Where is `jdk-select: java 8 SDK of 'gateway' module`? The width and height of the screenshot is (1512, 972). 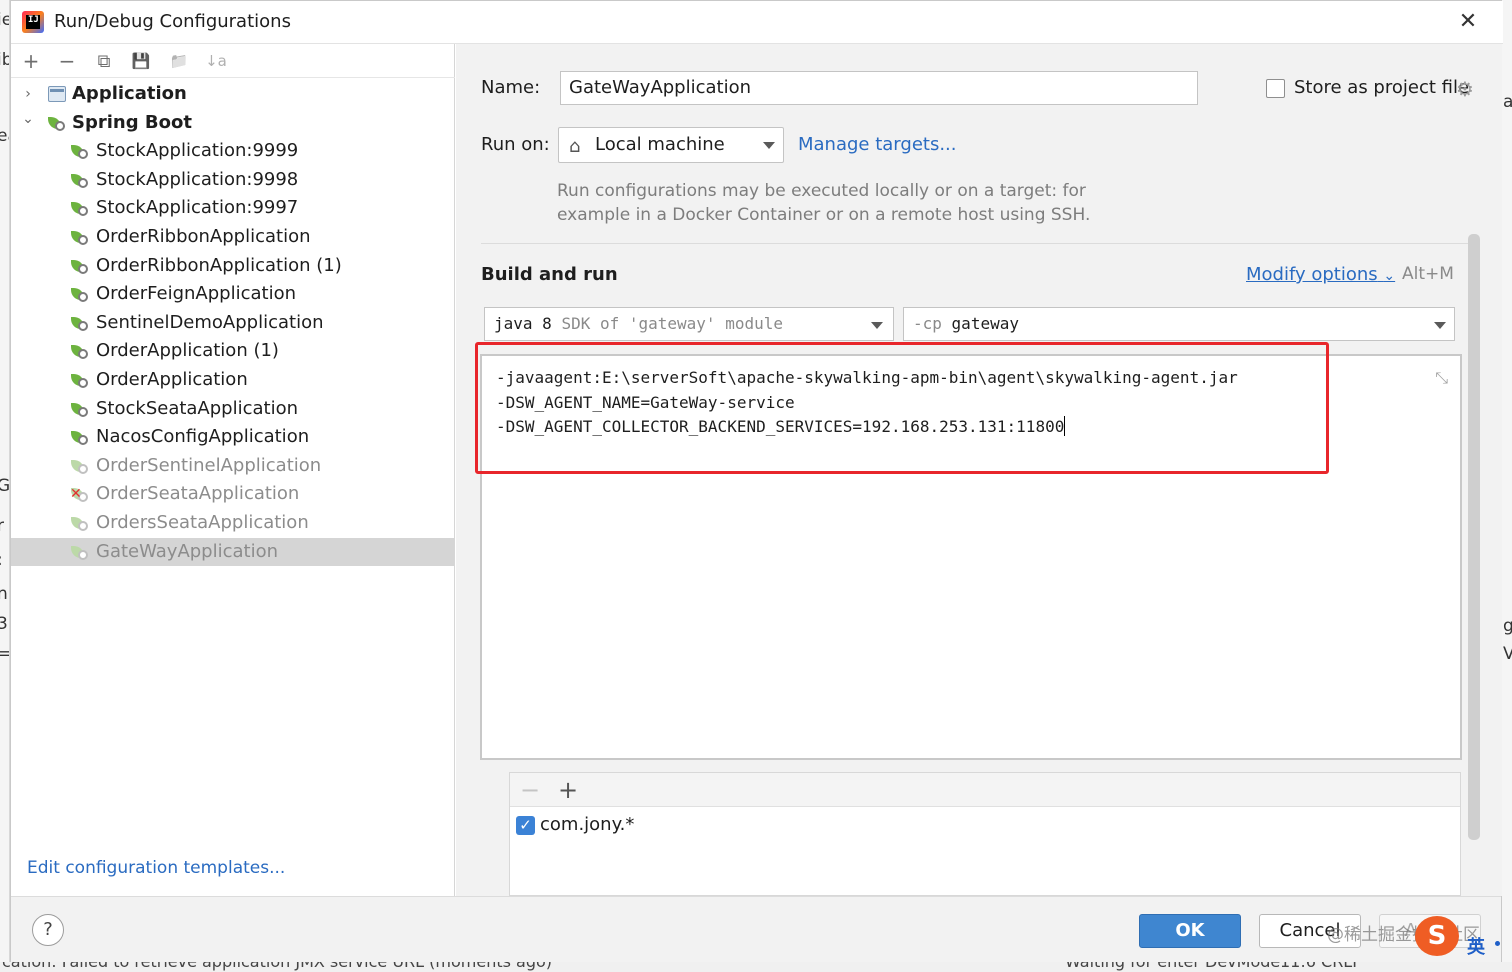 jdk-select: java 8 SDK of 'gateway' module is located at coordinates (689, 324).